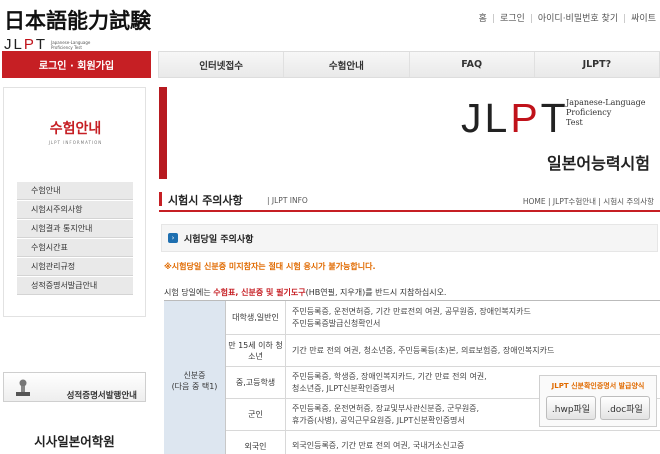 This screenshot has height=454, width=660. I want to click on top-link-login: 로그인, so click(512, 19).